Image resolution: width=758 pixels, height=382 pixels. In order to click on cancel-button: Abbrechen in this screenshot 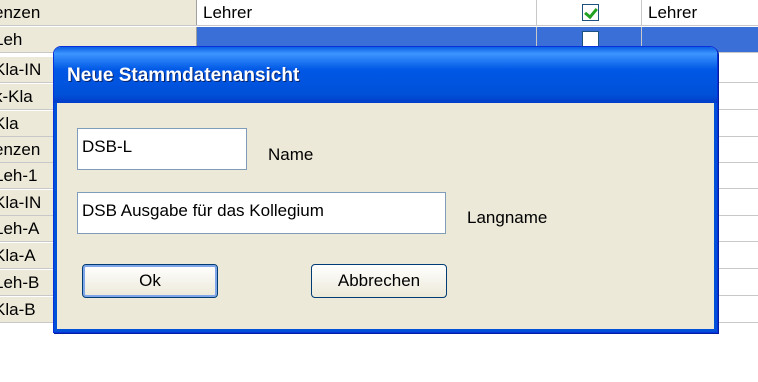, I will do `click(379, 281)`.